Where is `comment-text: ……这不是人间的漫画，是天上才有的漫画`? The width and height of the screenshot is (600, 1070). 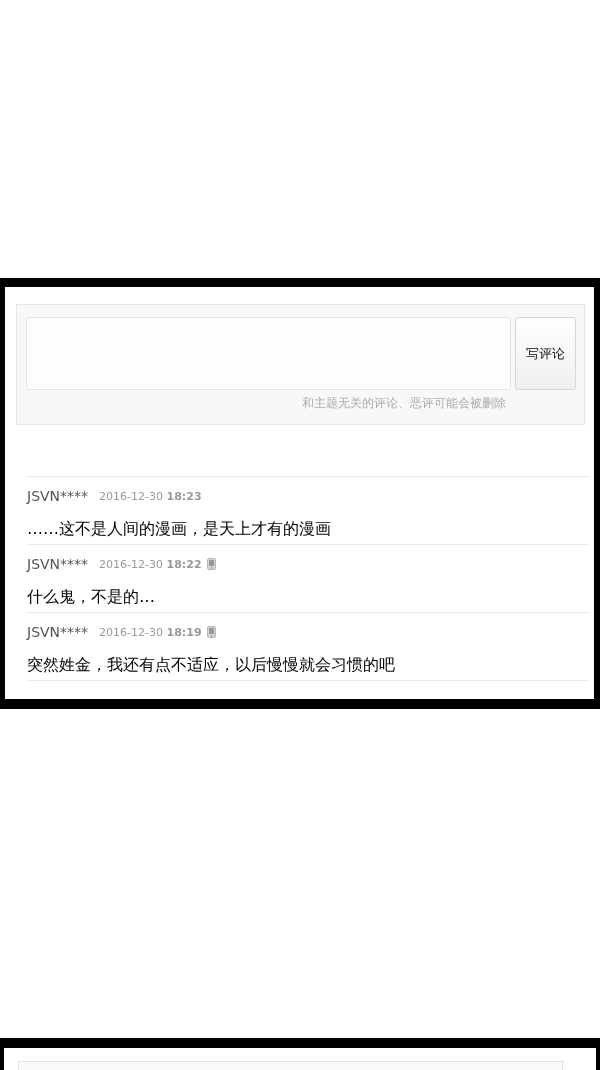 comment-text: ……这不是人间的漫画，是天上才有的漫画 is located at coordinates (179, 529).